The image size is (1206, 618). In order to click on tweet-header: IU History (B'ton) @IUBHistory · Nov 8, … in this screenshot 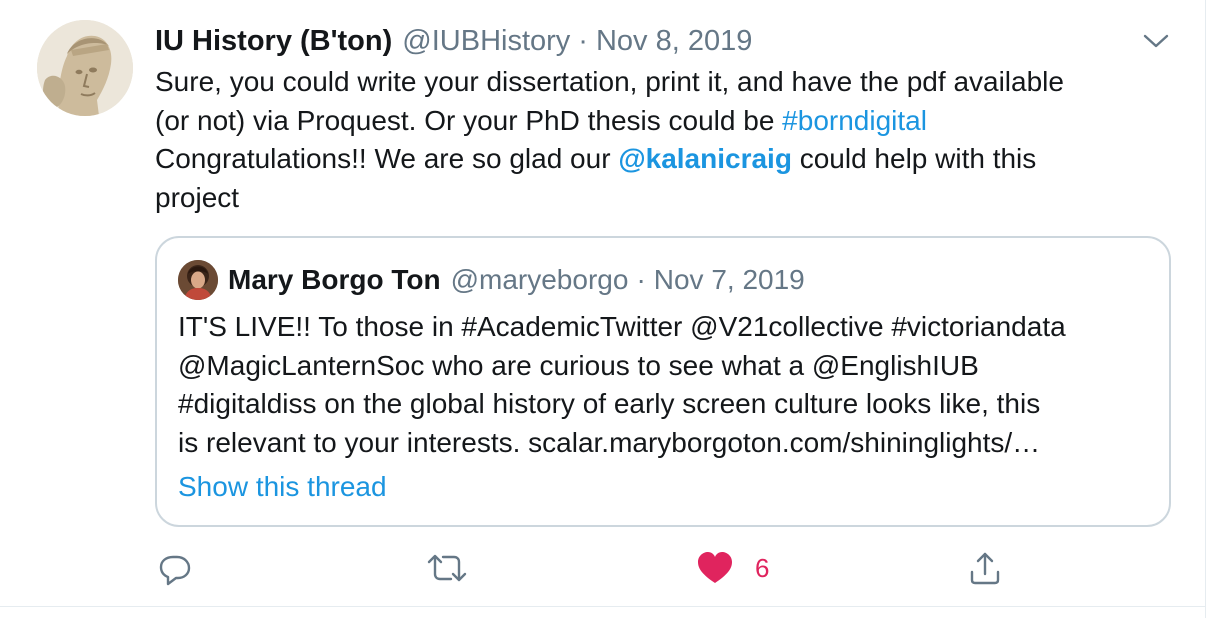, I will do `click(453, 41)`.